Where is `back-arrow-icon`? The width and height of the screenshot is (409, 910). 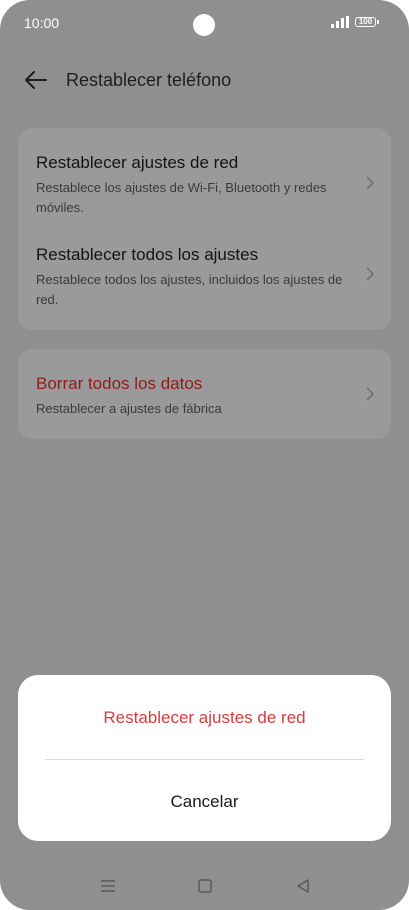 back-arrow-icon is located at coordinates (36, 80).